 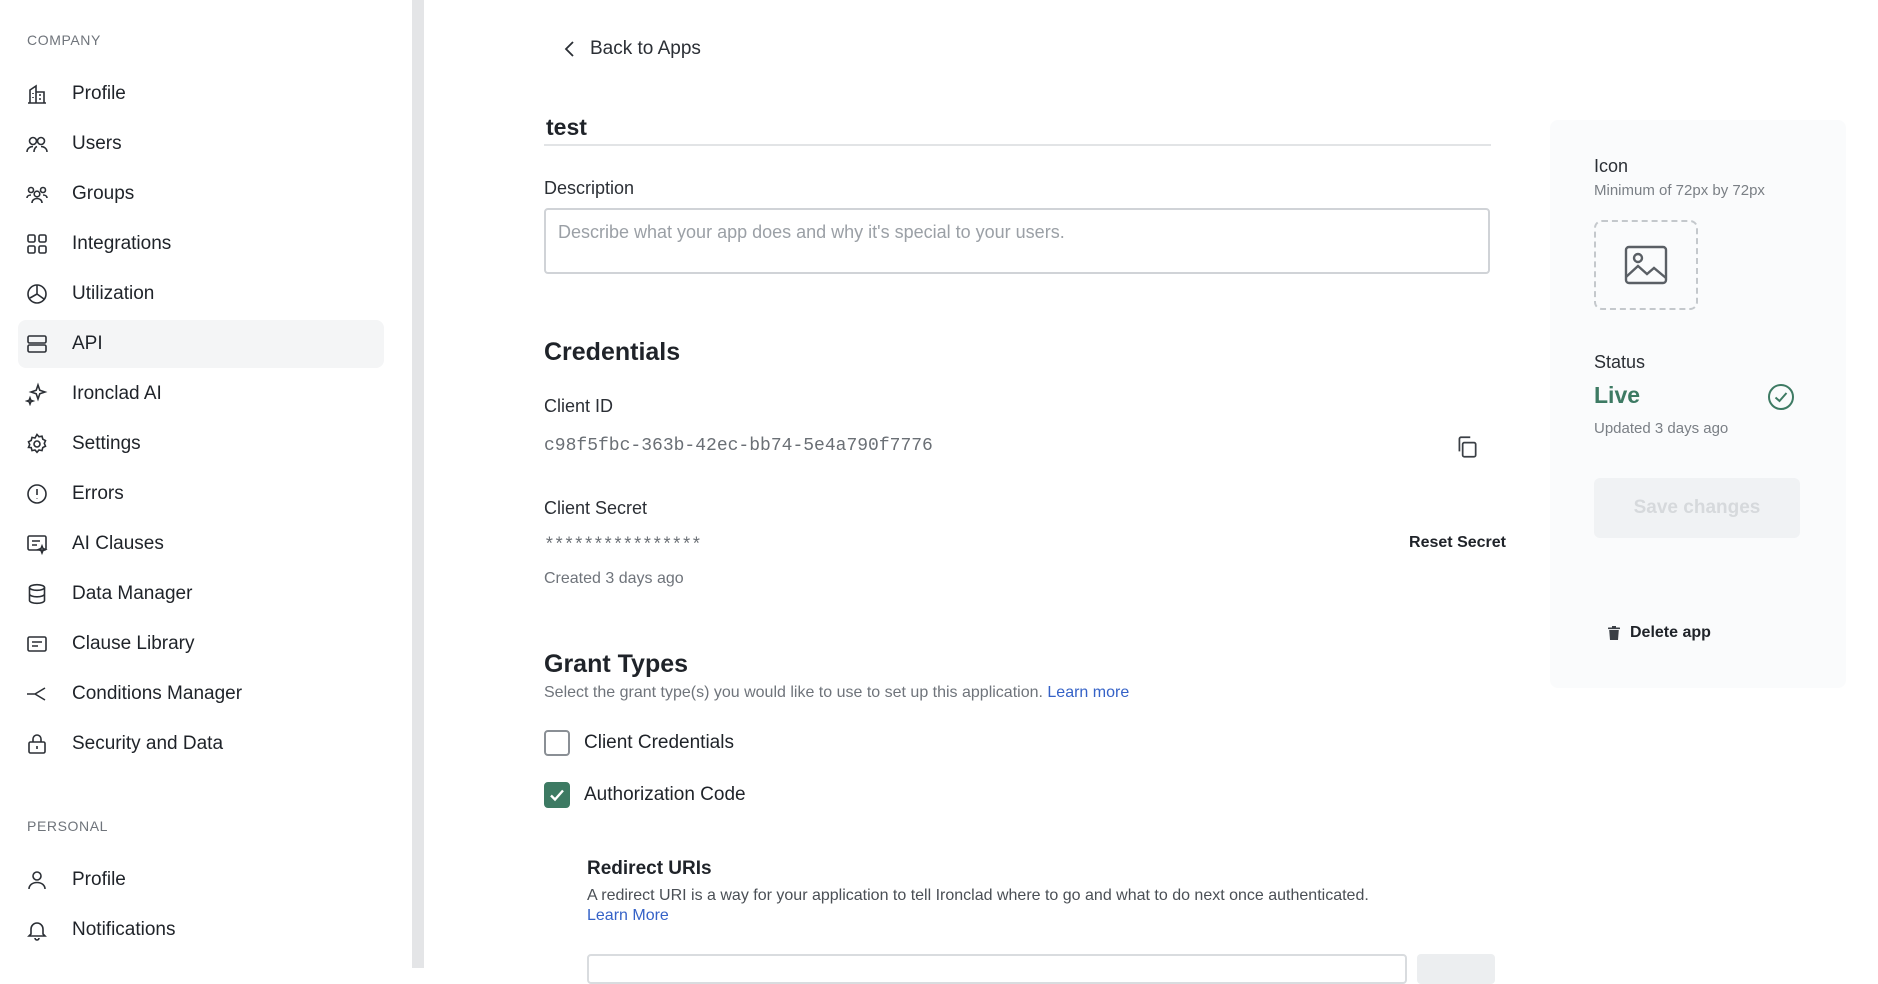 I want to click on client-id-label: Client ID, so click(x=579, y=406).